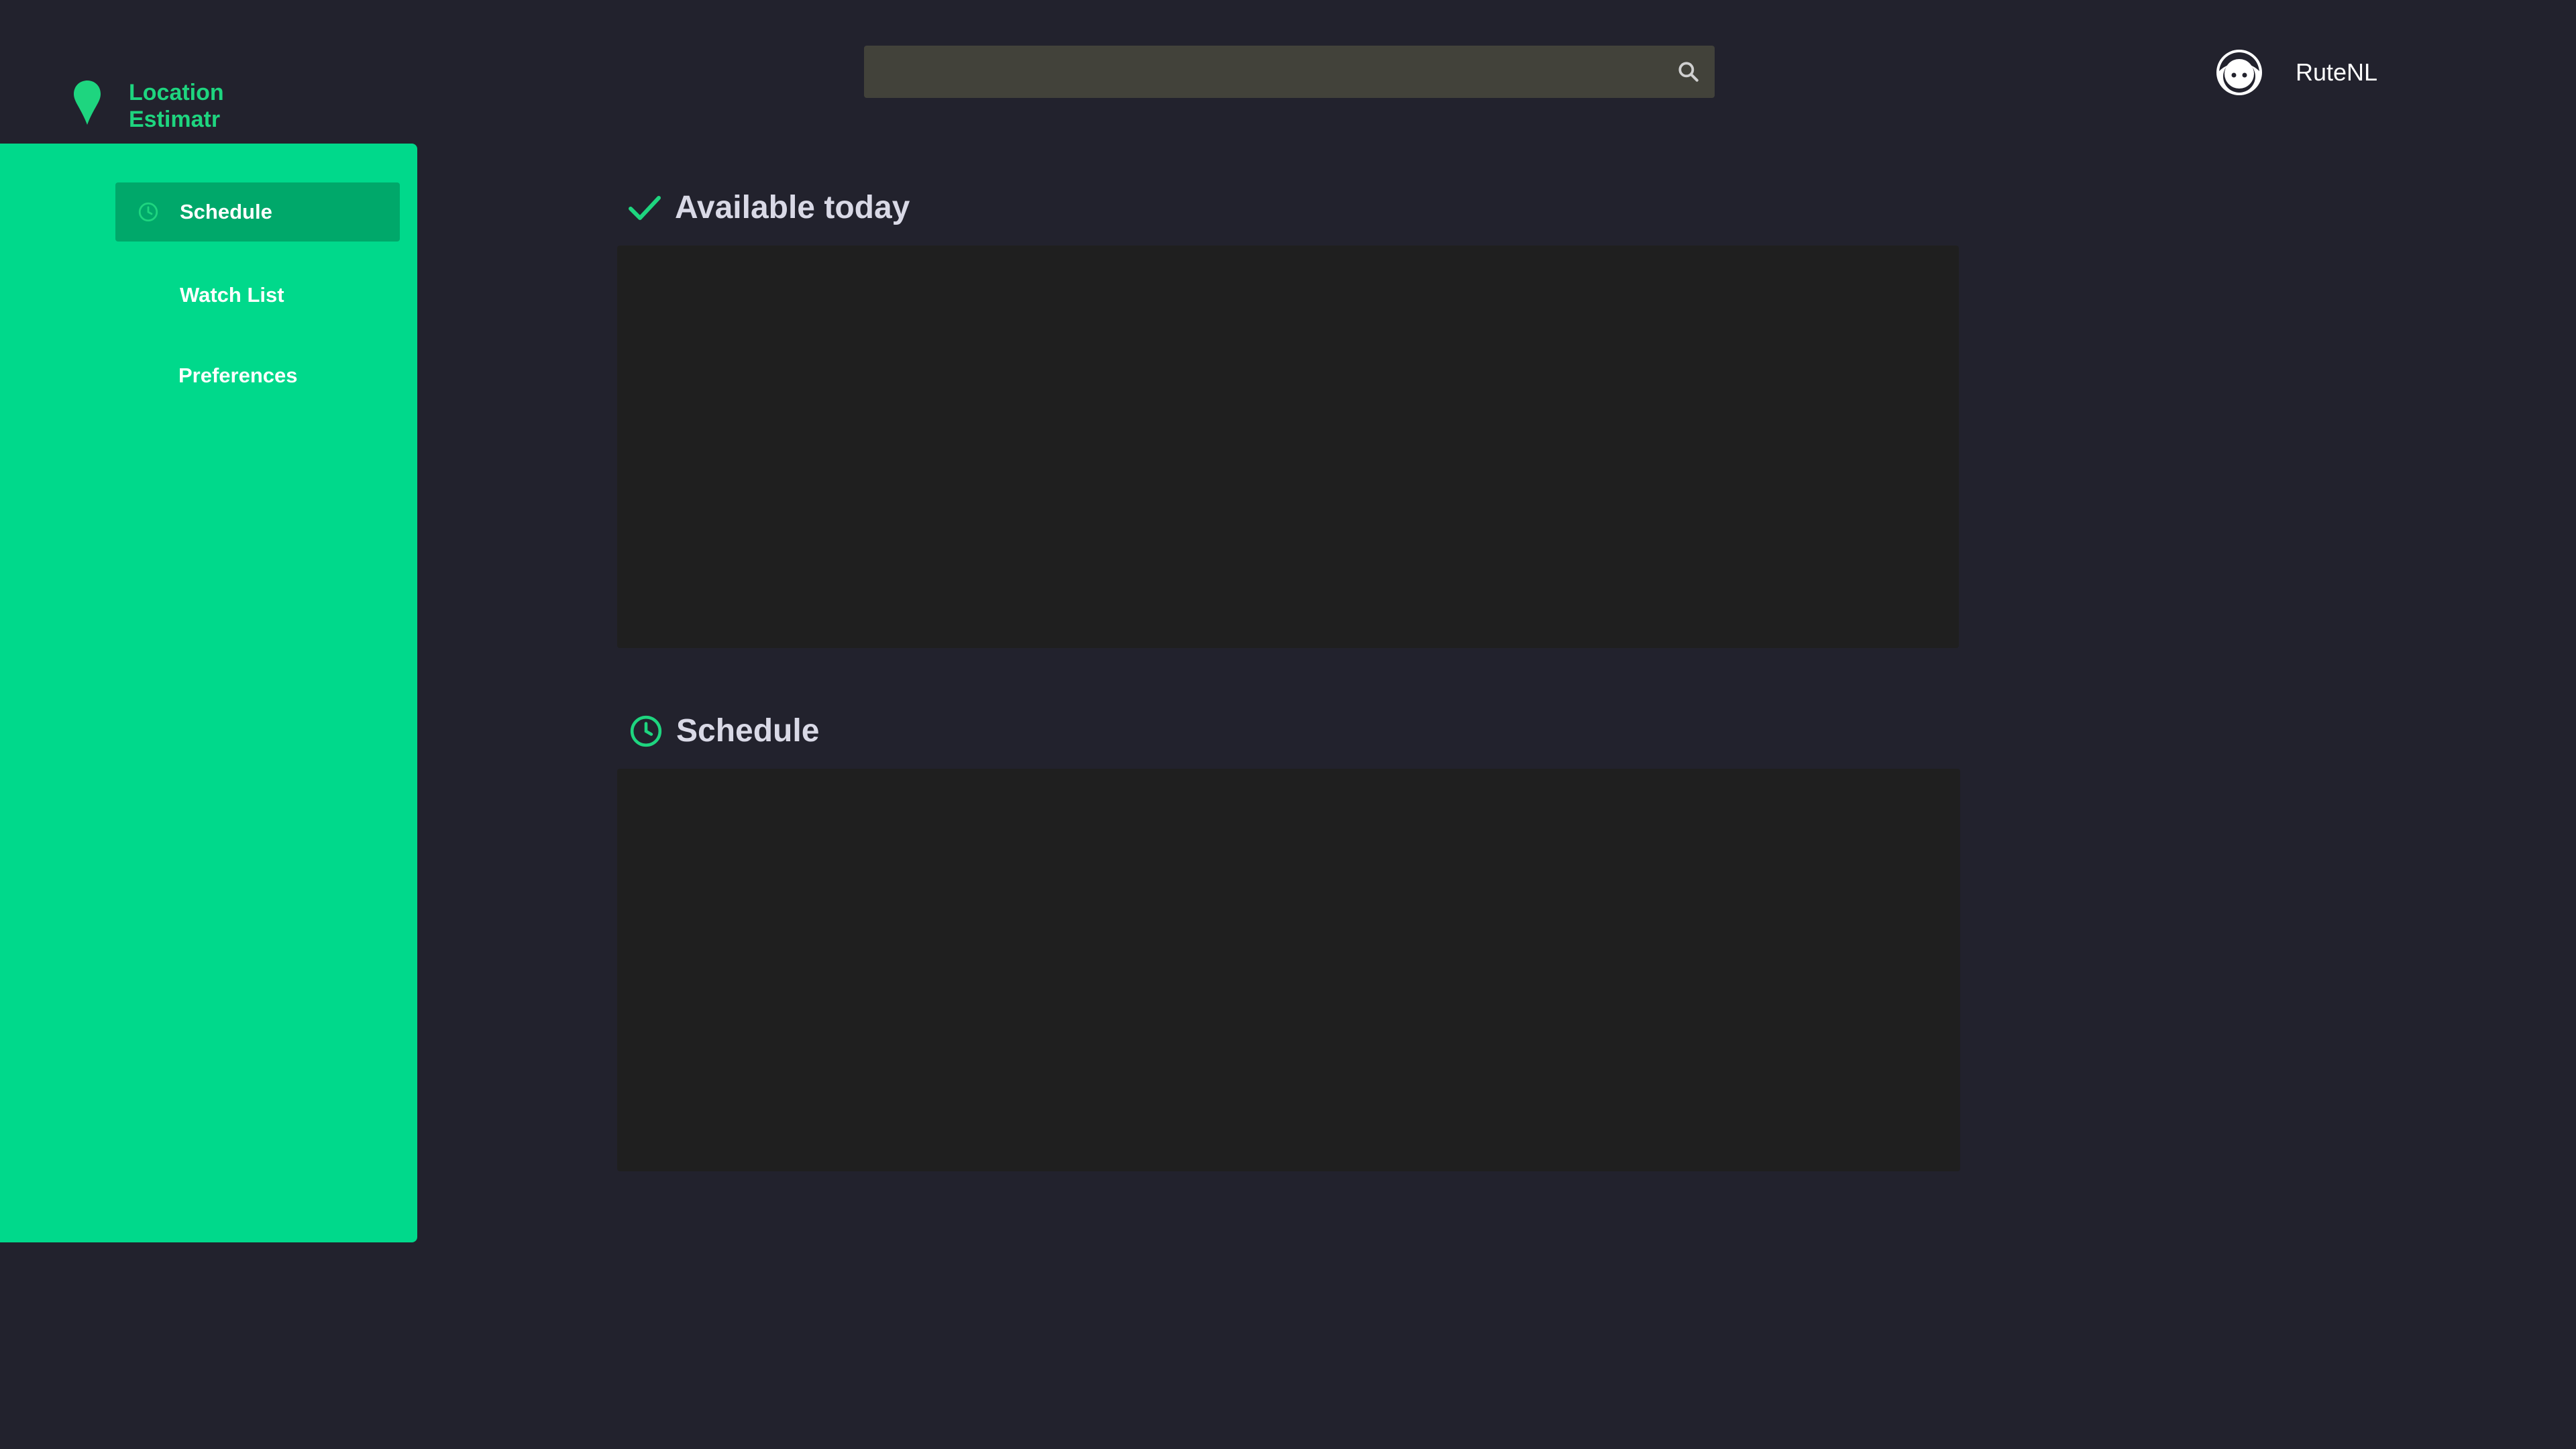 This screenshot has height=1449, width=2576. I want to click on sidebar-item-watch-list: Watch List, so click(257, 295).